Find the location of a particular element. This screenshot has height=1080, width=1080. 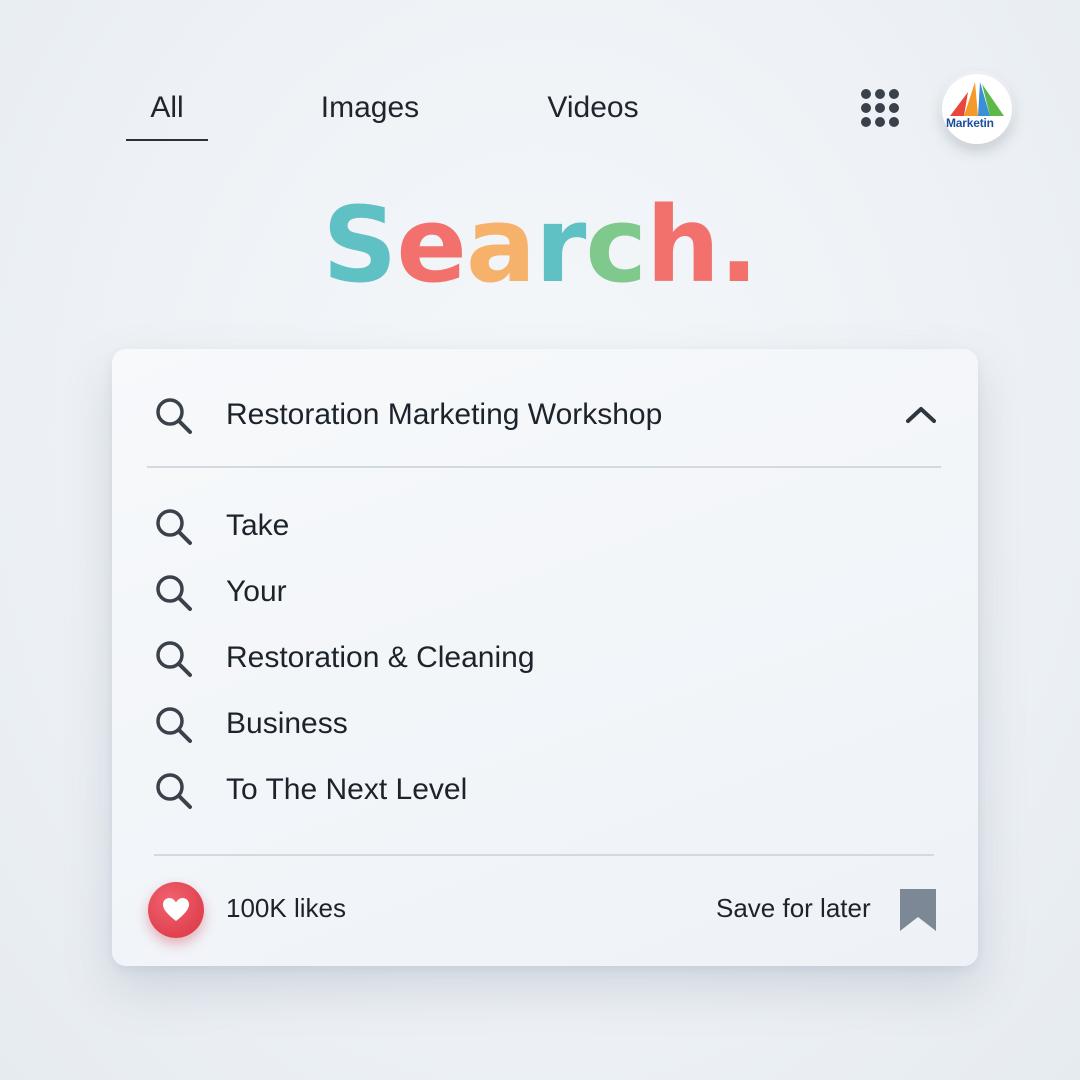

search-query-text: Restoration Marketing Workshop is located at coordinates (444, 414).